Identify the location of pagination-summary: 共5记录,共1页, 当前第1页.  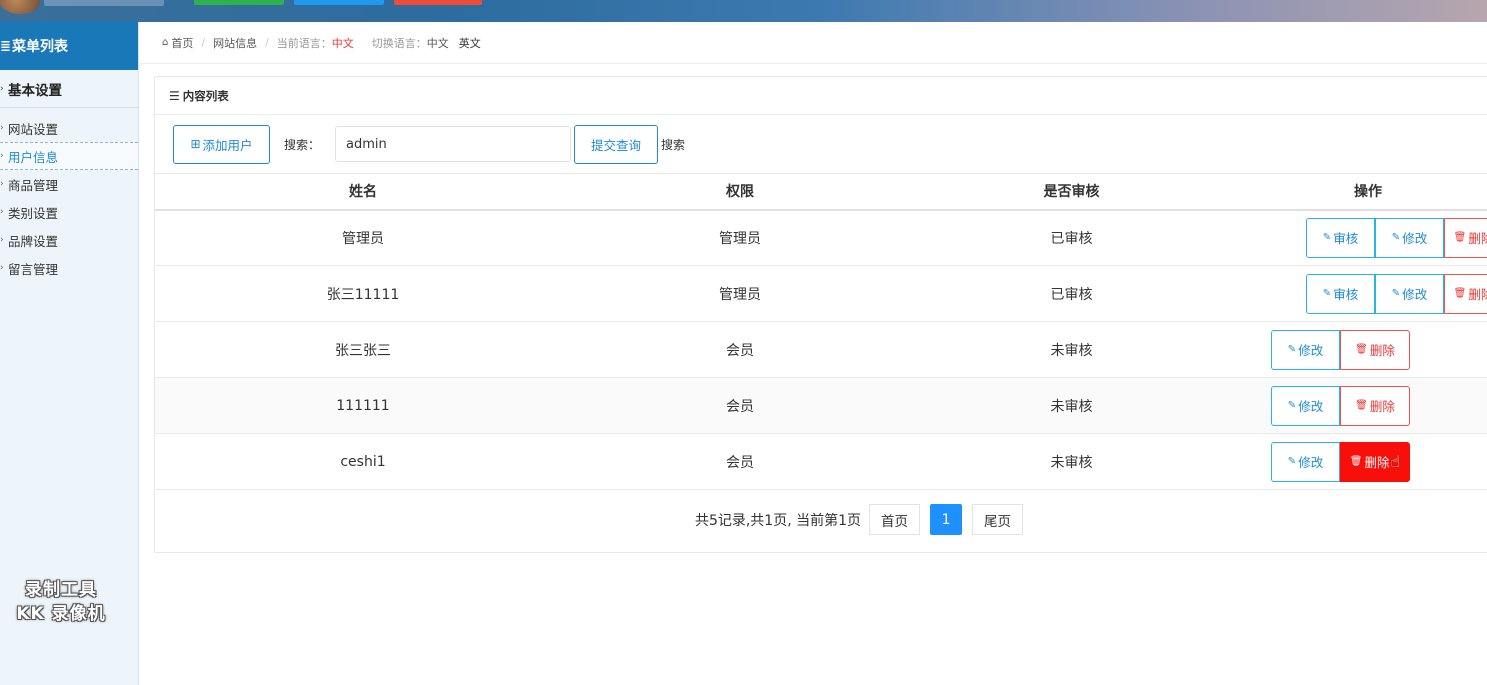
(778, 520).